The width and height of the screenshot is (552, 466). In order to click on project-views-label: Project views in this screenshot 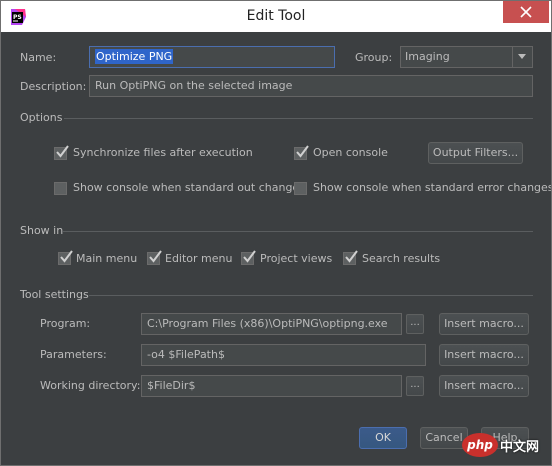, I will do `click(296, 258)`.